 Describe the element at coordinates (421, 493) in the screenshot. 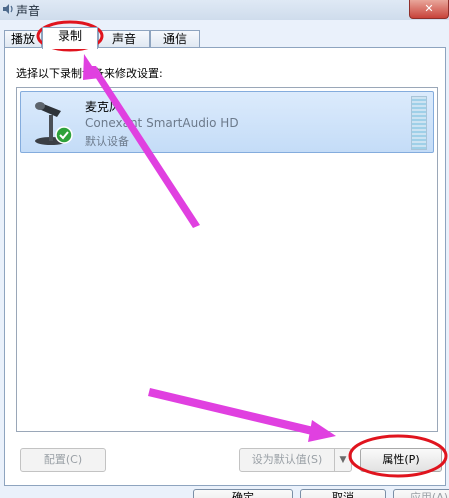

I see `apply-button: 应用(A)` at that location.